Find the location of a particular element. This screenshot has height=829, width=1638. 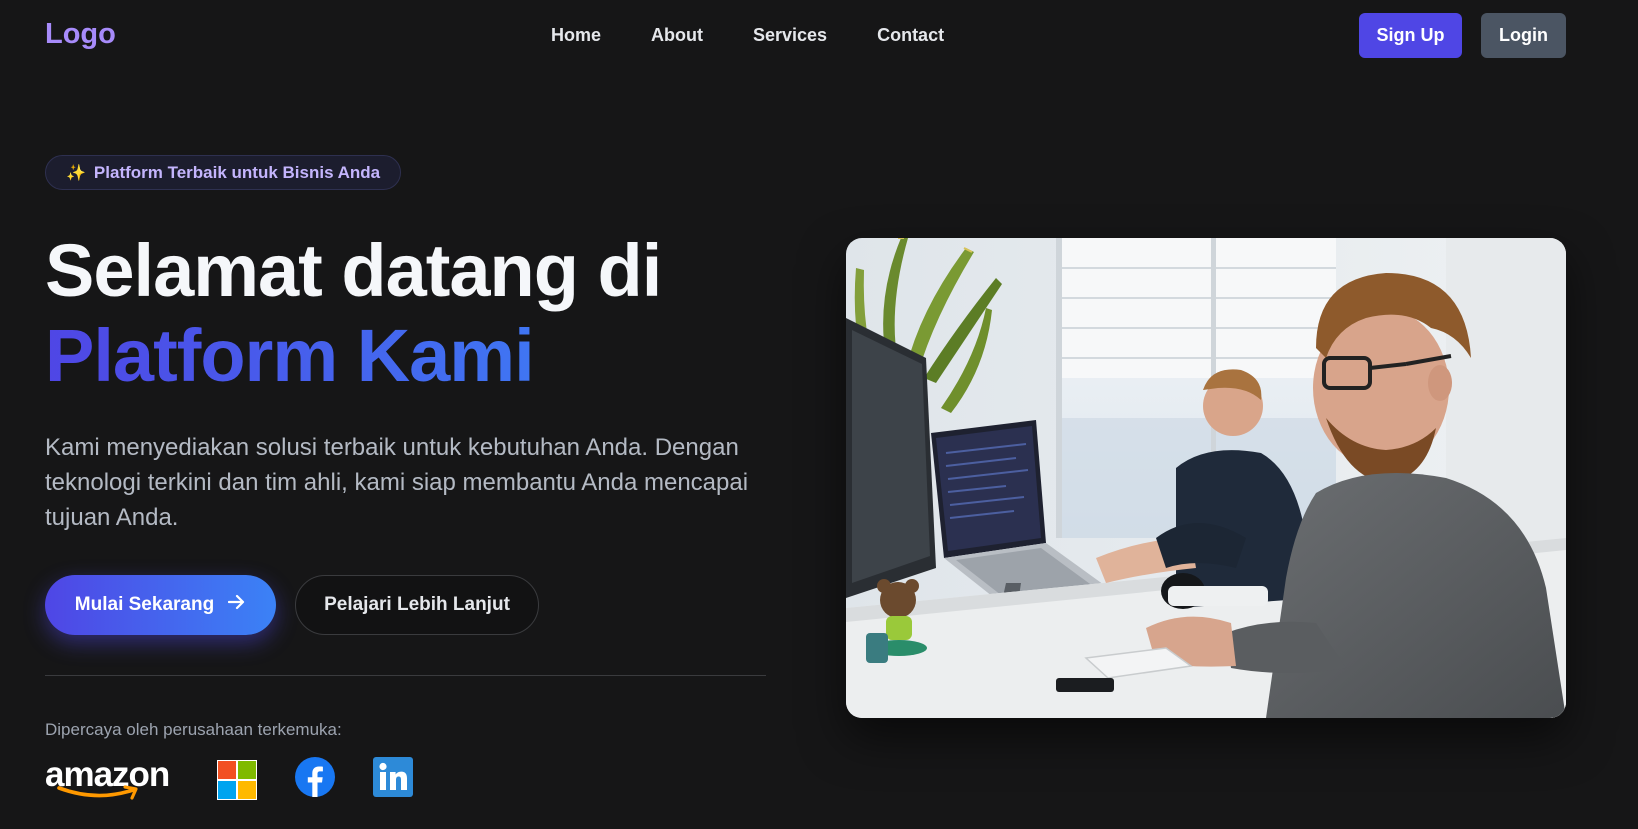

facebook-logo is located at coordinates (315, 779).